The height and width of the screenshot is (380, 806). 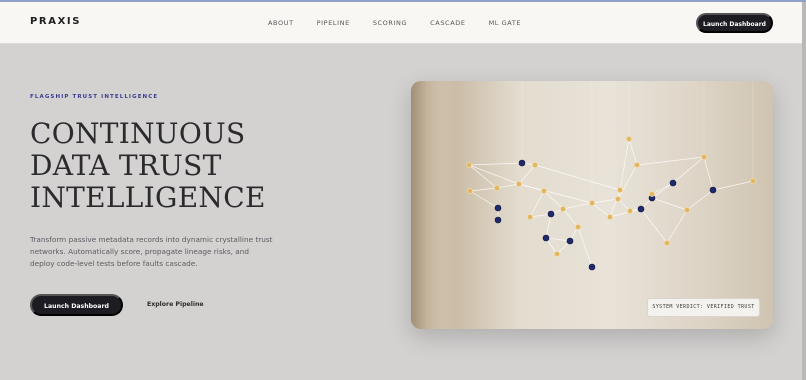 I want to click on hero-headline: CONTINUOUS DATA TRUST INTELLIGENCE, so click(x=180, y=166).